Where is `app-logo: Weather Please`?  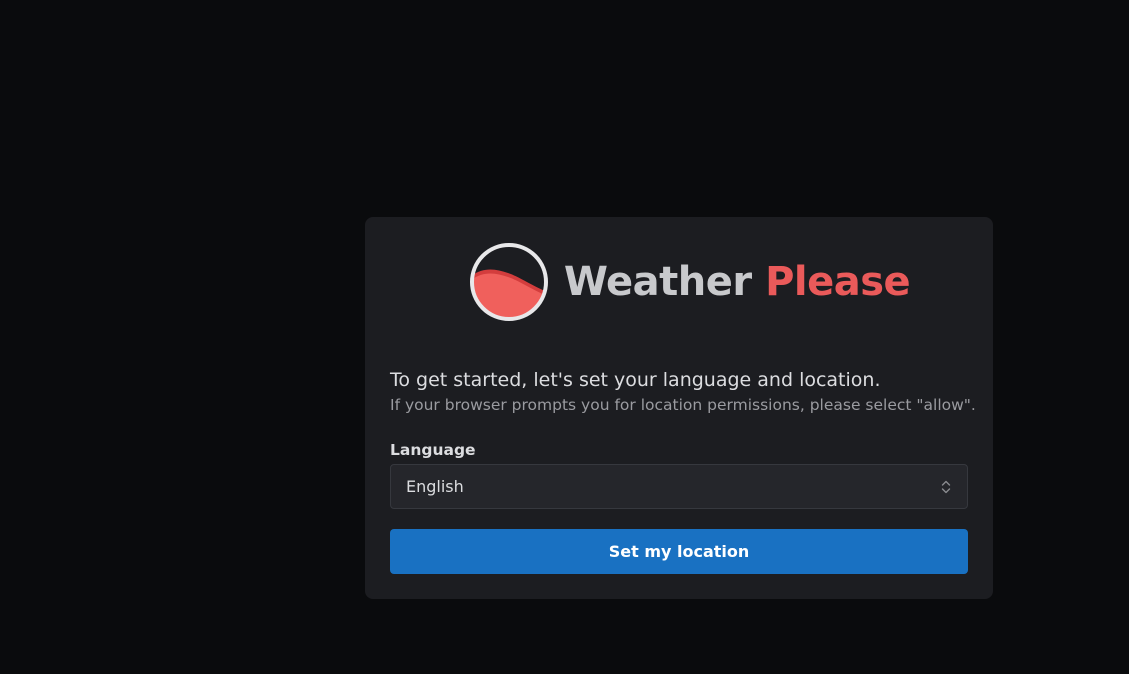 app-logo: Weather Please is located at coordinates (679, 282).